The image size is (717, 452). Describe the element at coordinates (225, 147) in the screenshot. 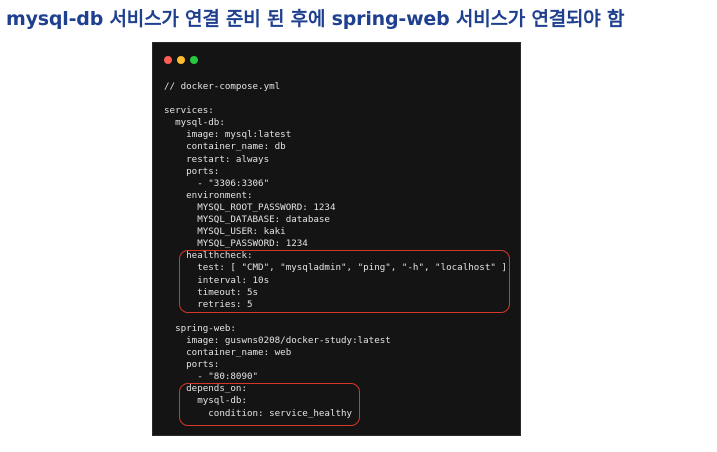

I see `code-line: container_name: db` at that location.